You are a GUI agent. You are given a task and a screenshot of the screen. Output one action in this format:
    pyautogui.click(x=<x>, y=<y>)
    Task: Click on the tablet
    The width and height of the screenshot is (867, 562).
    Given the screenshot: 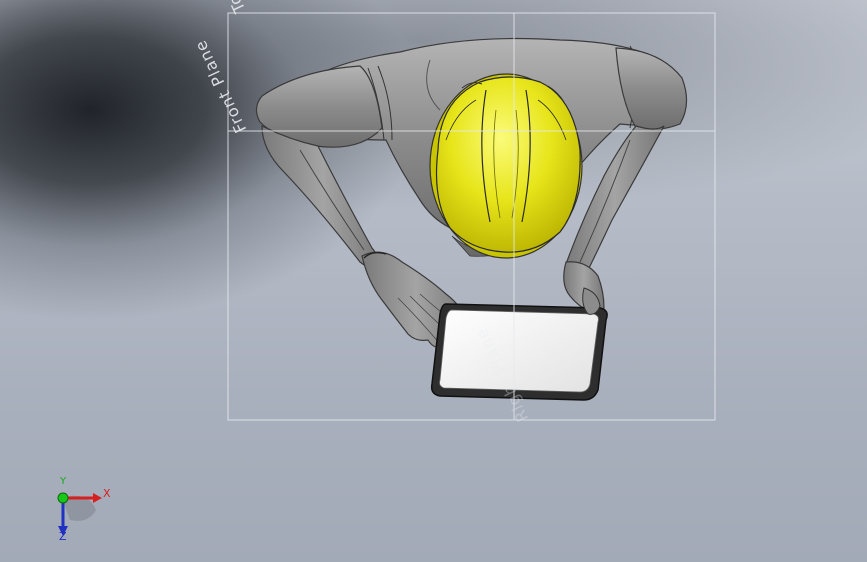 What is the action you would take?
    pyautogui.click(x=519, y=352)
    